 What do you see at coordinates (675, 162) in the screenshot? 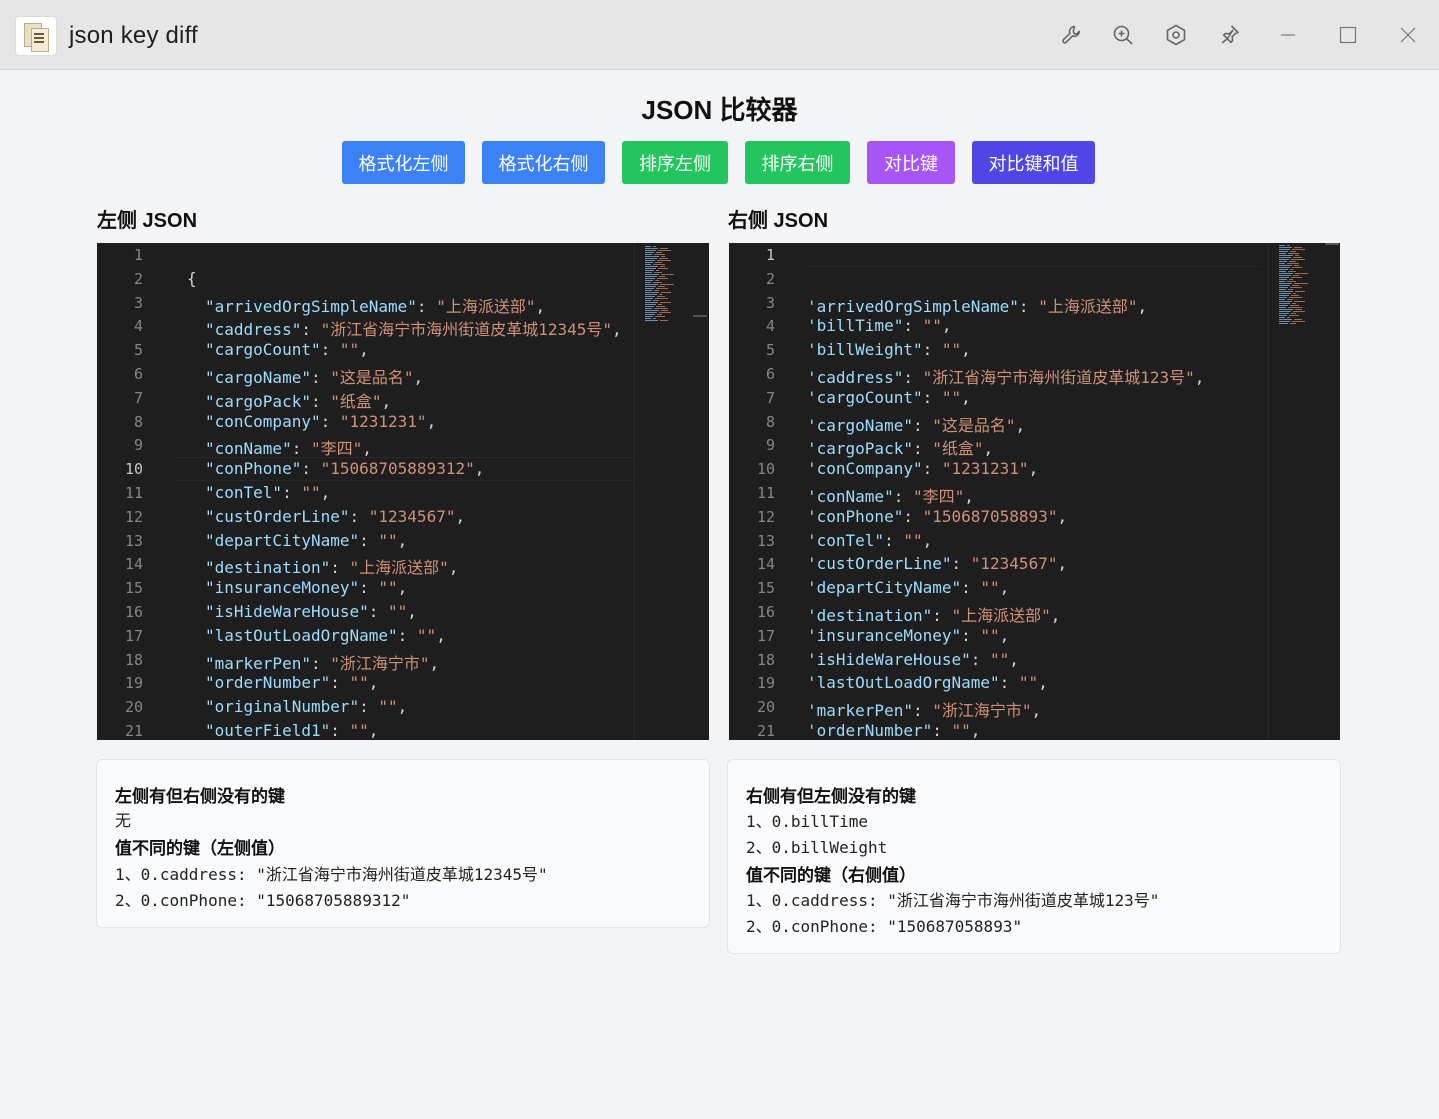
I see `sort-left-button: 排序左侧` at bounding box center [675, 162].